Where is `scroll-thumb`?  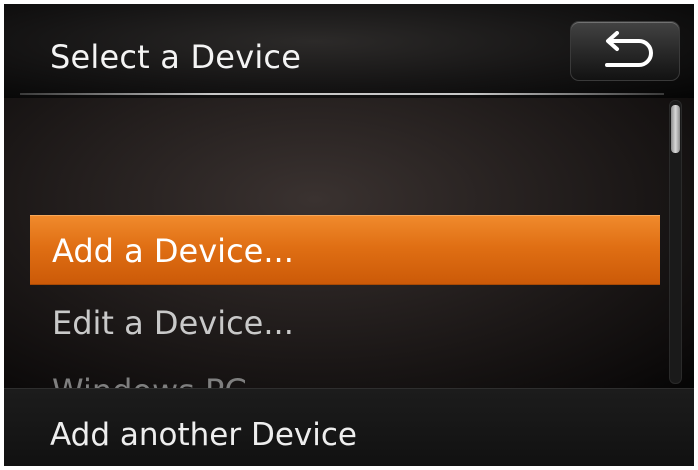
scroll-thumb is located at coordinates (675, 129).